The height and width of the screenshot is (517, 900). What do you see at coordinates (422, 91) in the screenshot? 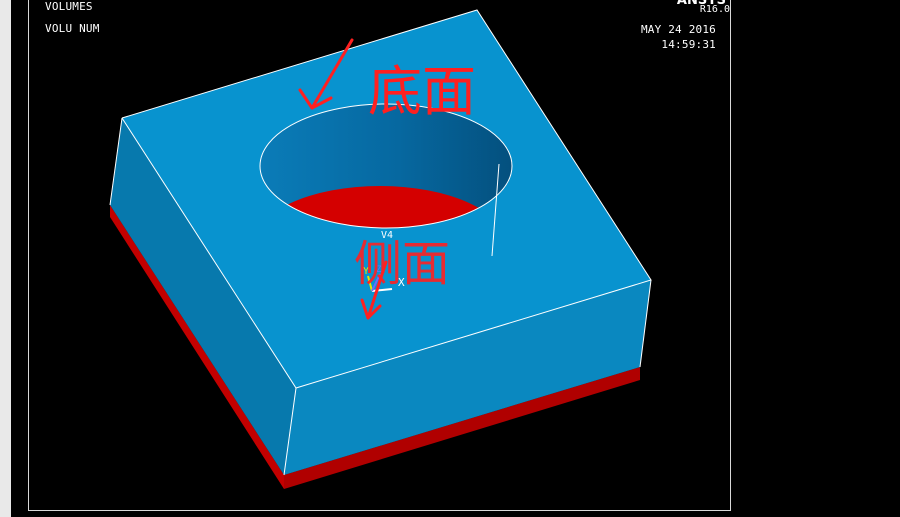
I see `annotation-top-face-label: 底面` at bounding box center [422, 91].